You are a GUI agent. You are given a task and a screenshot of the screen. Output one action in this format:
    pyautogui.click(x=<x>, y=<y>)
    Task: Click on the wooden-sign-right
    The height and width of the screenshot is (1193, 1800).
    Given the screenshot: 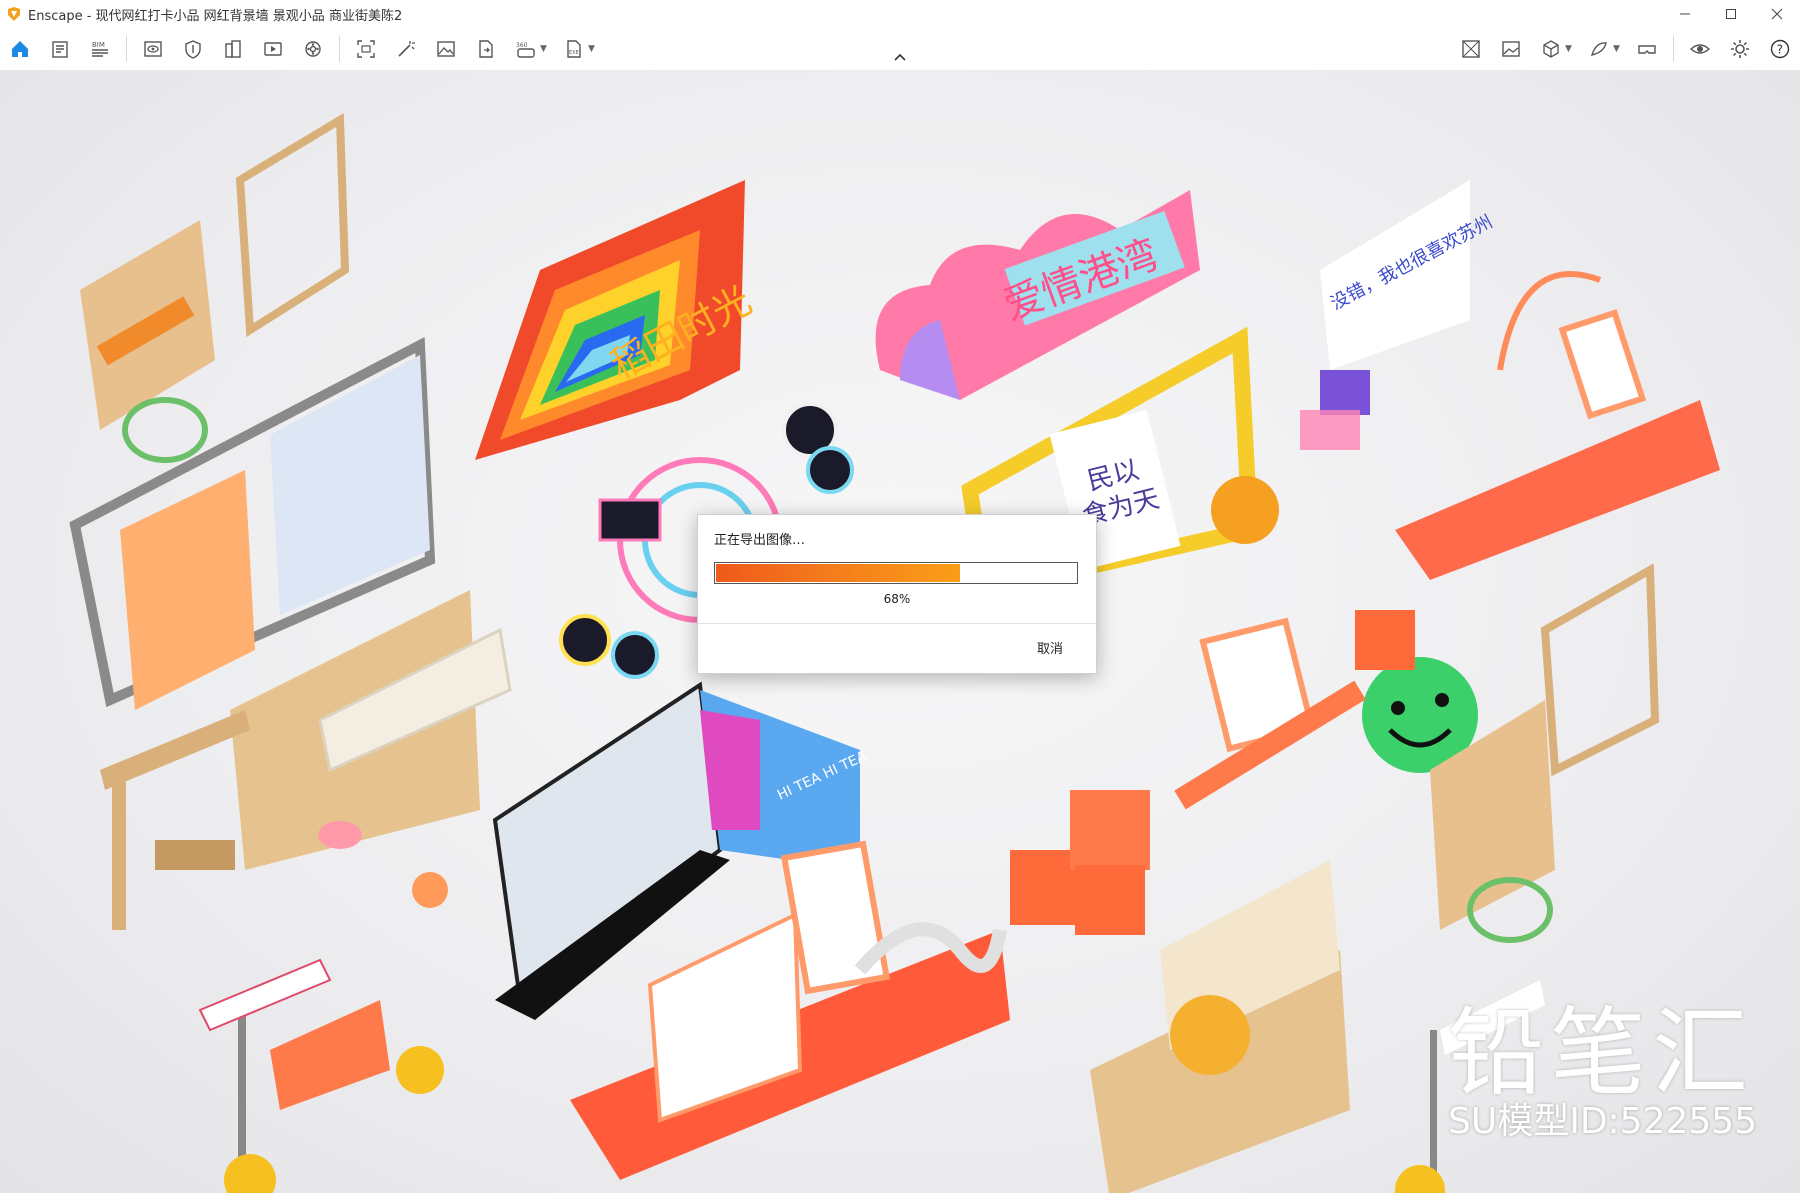 What is the action you would take?
    pyautogui.click(x=1545, y=753)
    